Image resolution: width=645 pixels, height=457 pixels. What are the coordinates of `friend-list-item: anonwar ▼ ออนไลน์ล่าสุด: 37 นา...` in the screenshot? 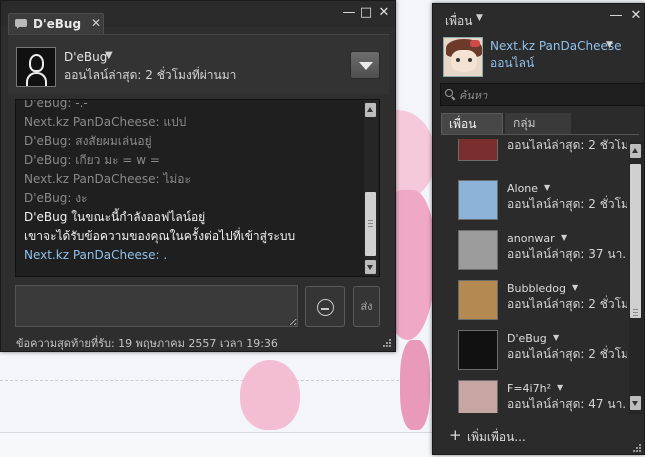 It's located at (534, 250).